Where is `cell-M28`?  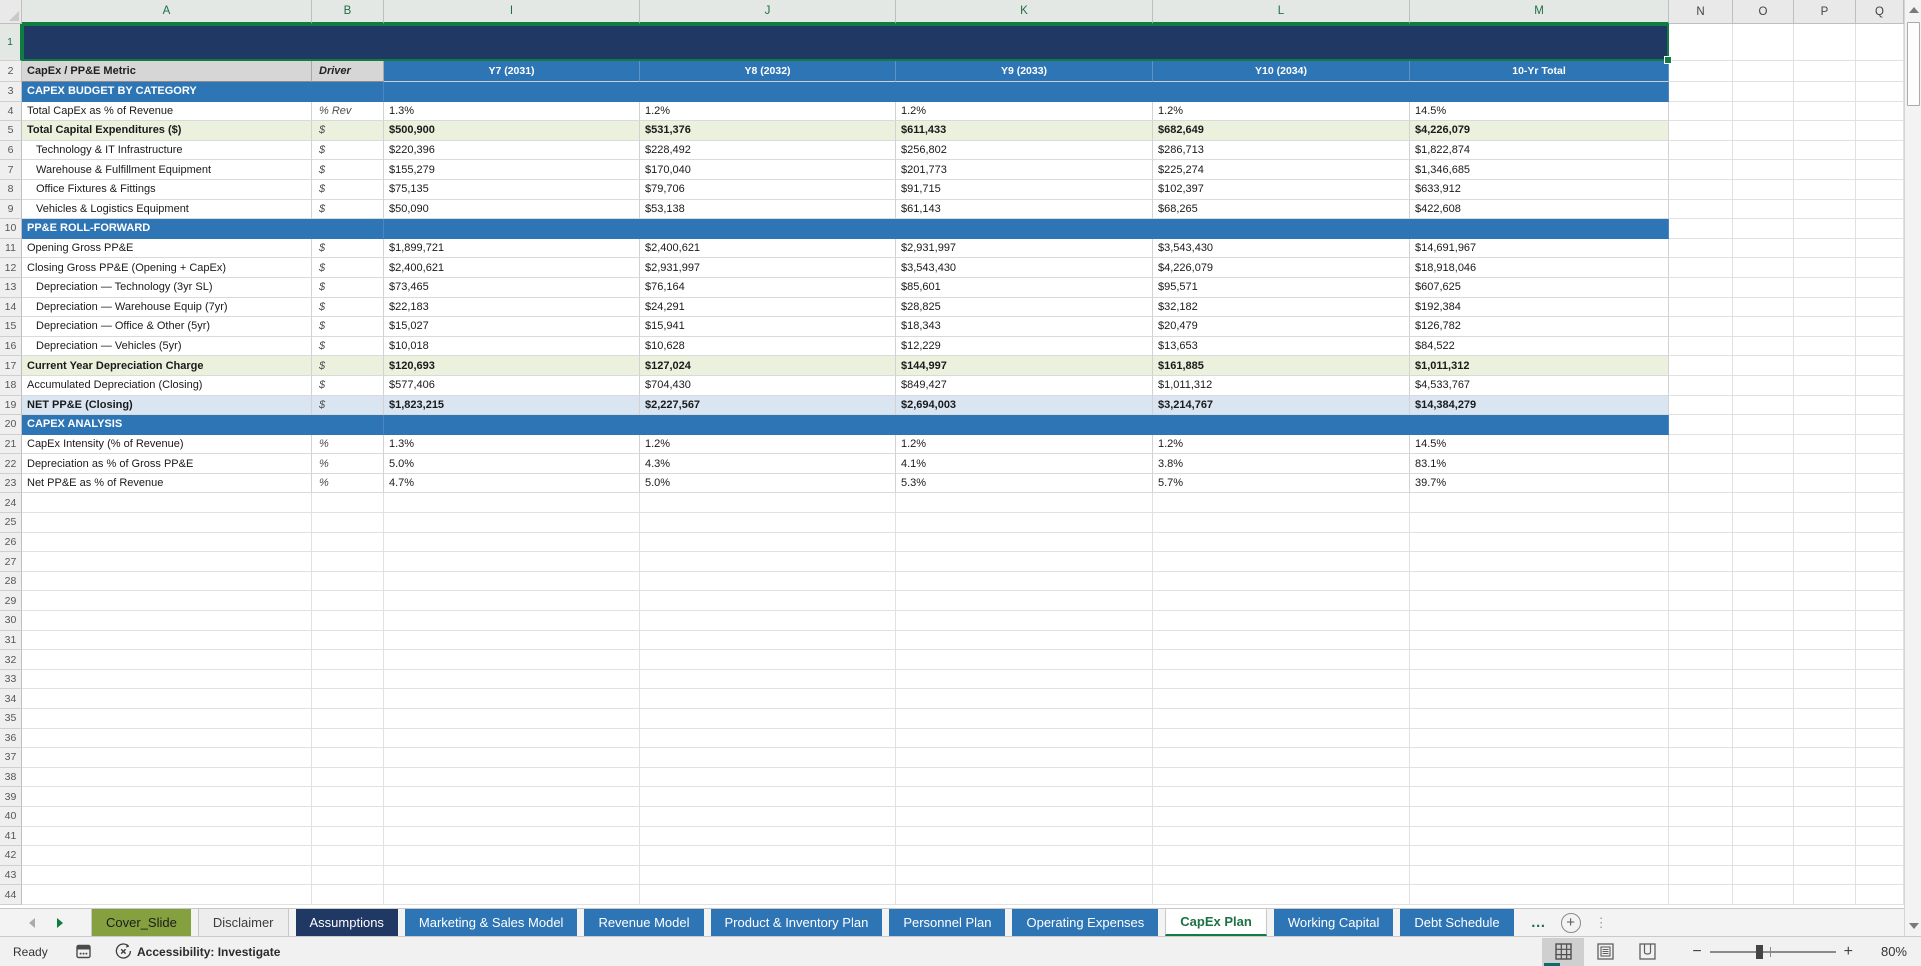
cell-M28 is located at coordinates (1539, 581).